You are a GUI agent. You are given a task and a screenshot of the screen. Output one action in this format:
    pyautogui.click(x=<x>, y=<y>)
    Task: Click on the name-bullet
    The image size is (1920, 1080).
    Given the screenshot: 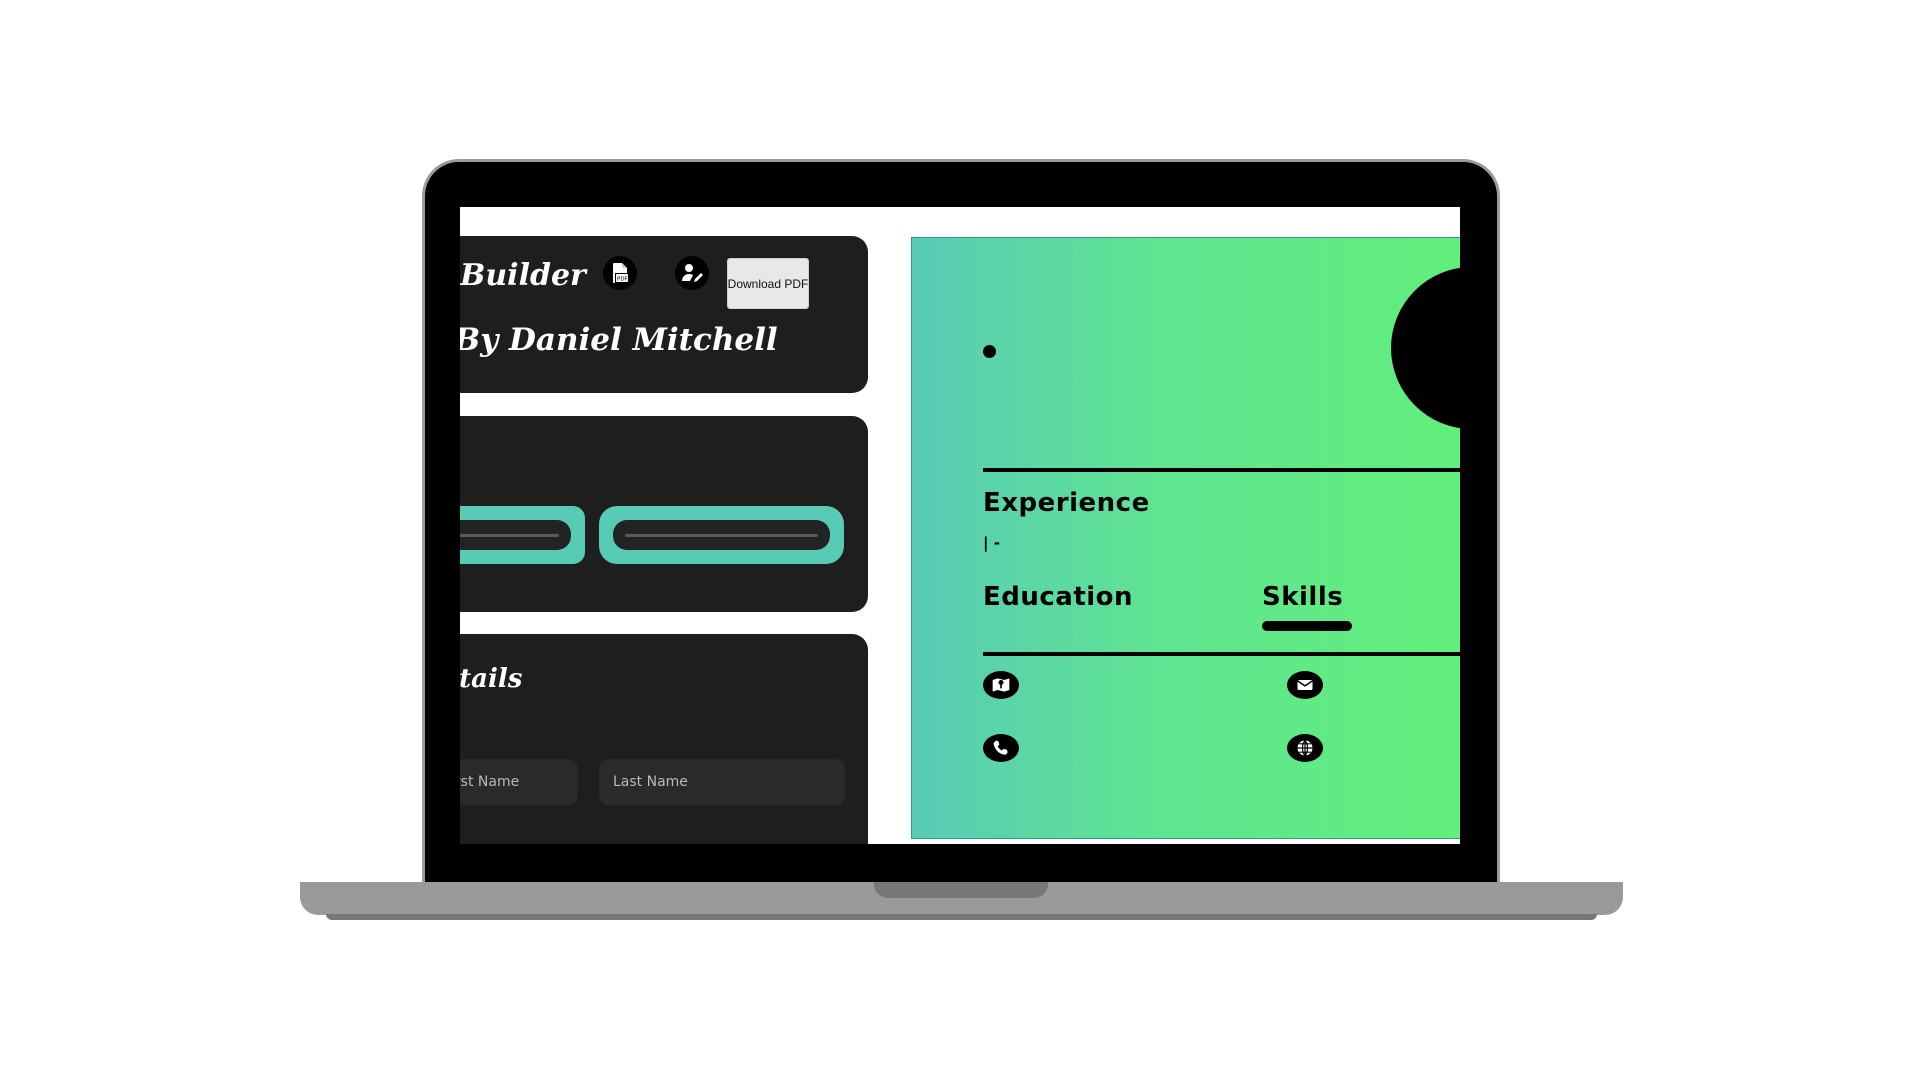 What is the action you would take?
    pyautogui.click(x=989, y=351)
    